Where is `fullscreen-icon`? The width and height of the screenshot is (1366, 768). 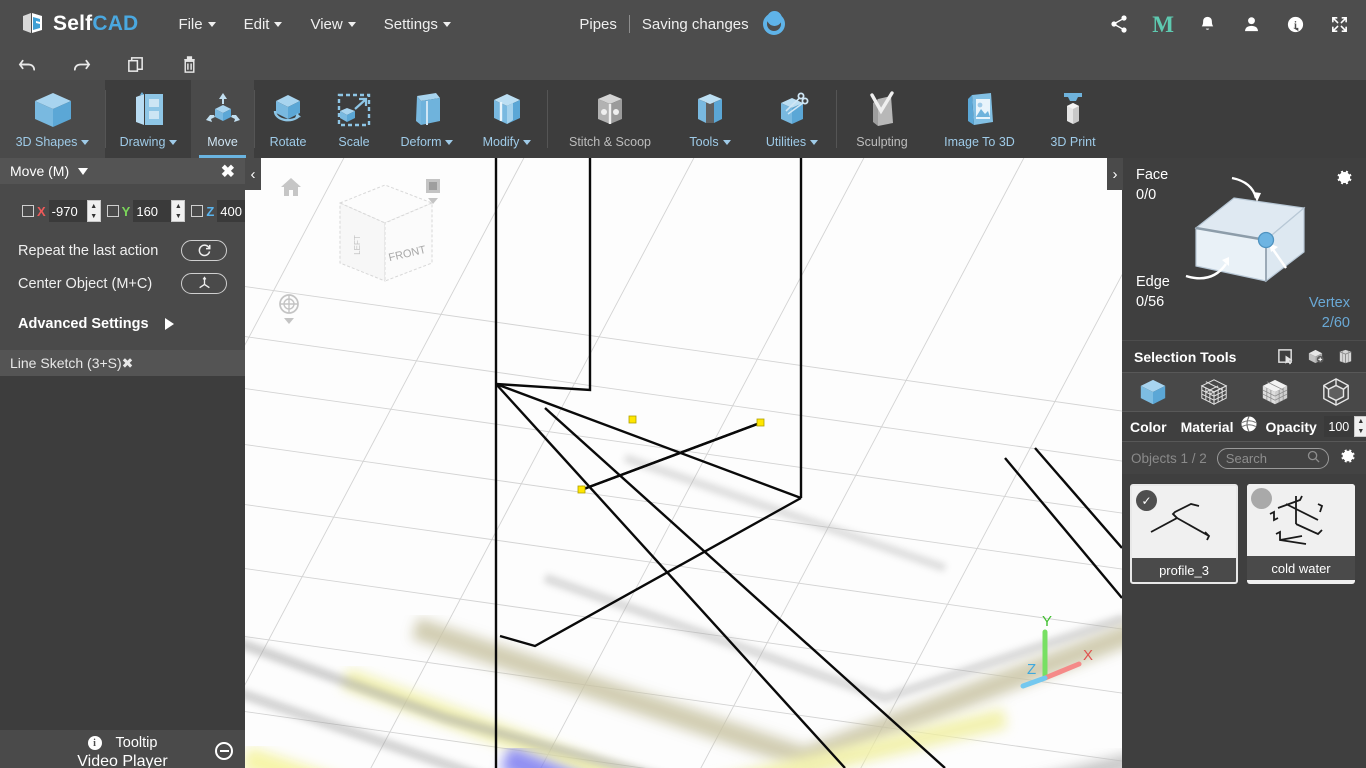 fullscreen-icon is located at coordinates (1339, 24).